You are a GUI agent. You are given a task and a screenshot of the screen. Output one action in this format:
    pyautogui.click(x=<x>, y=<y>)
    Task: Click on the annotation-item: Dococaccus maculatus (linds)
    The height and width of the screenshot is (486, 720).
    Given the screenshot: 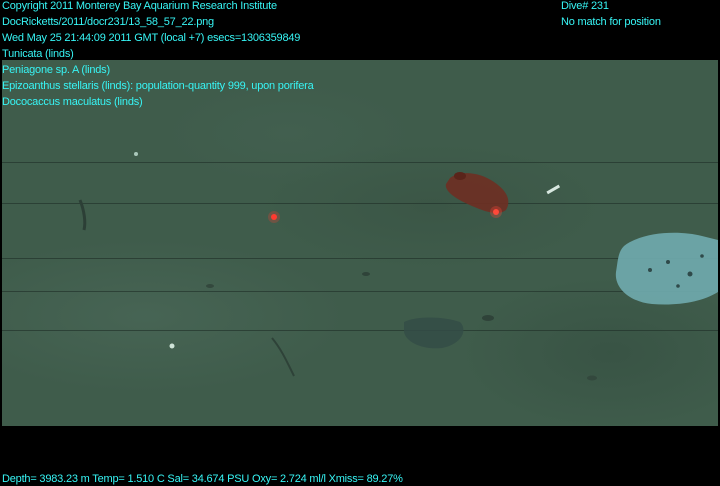 What is the action you would take?
    pyautogui.click(x=72, y=102)
    